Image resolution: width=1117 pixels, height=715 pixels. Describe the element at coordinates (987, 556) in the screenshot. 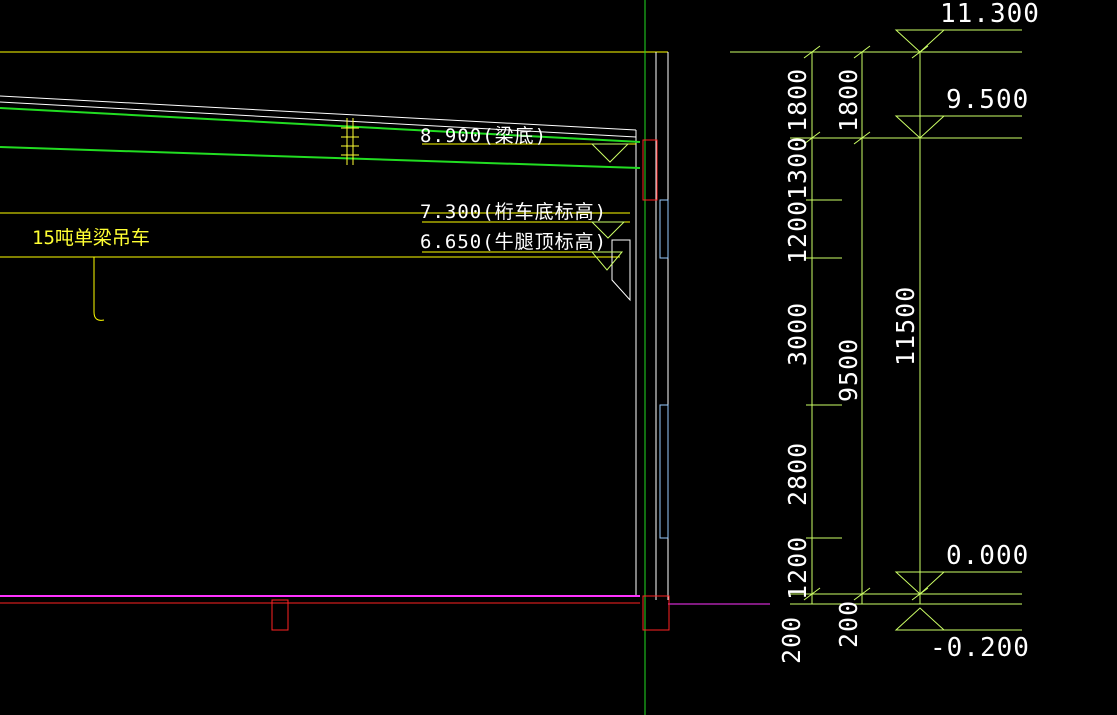

I see `elevation-ground: 0.000` at that location.